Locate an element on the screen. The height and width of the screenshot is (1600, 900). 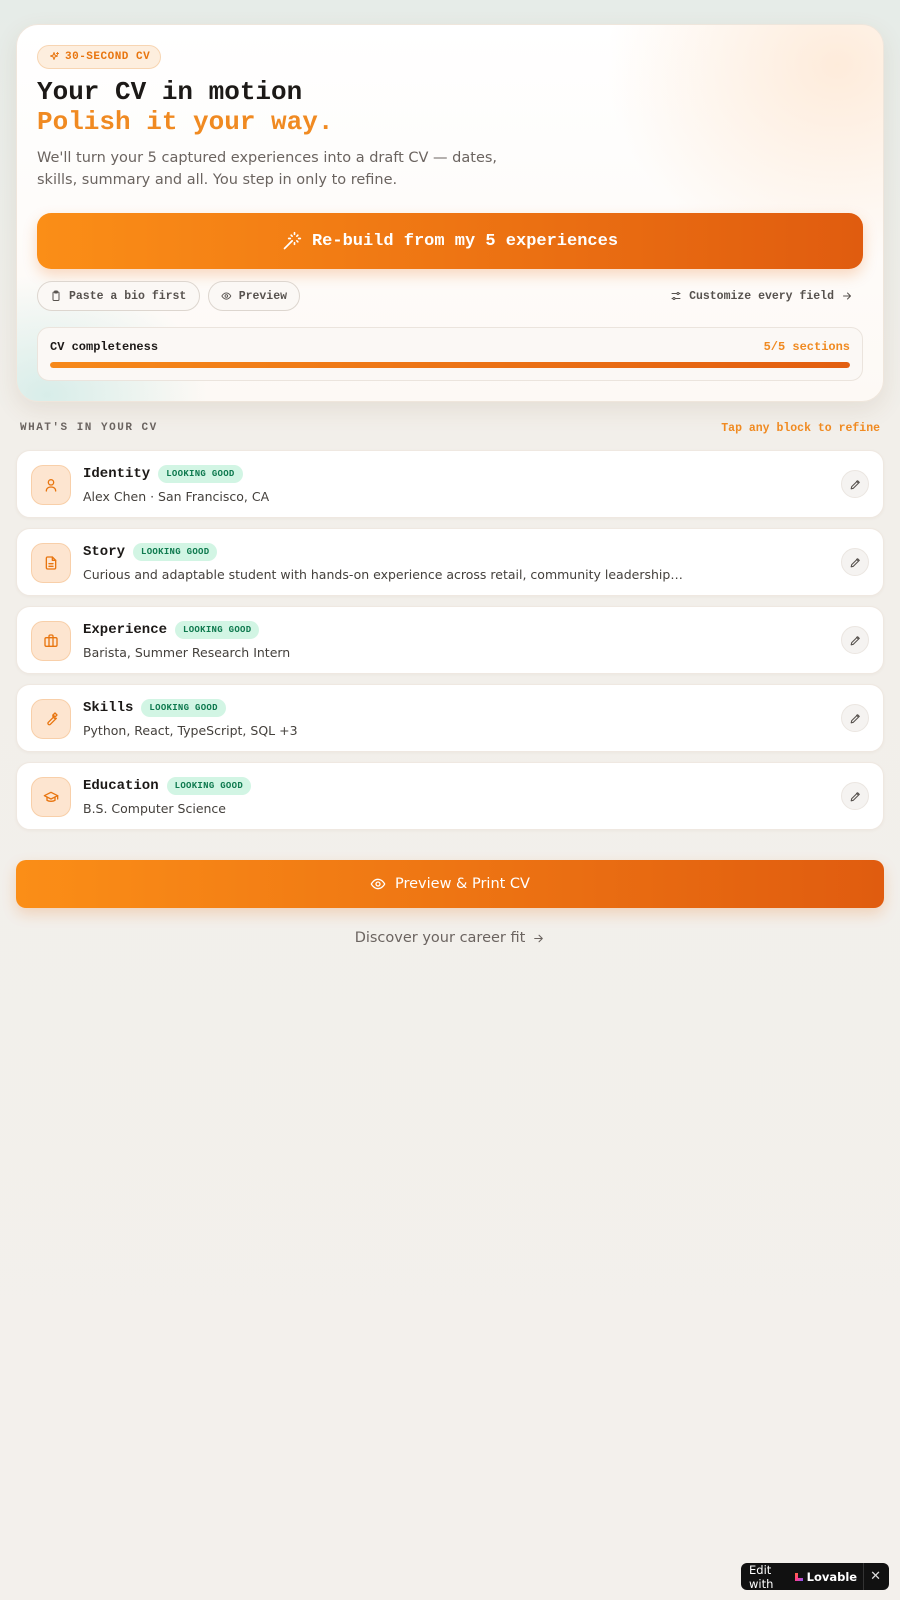
completeness-value: 5/5 sections is located at coordinates (806, 347).